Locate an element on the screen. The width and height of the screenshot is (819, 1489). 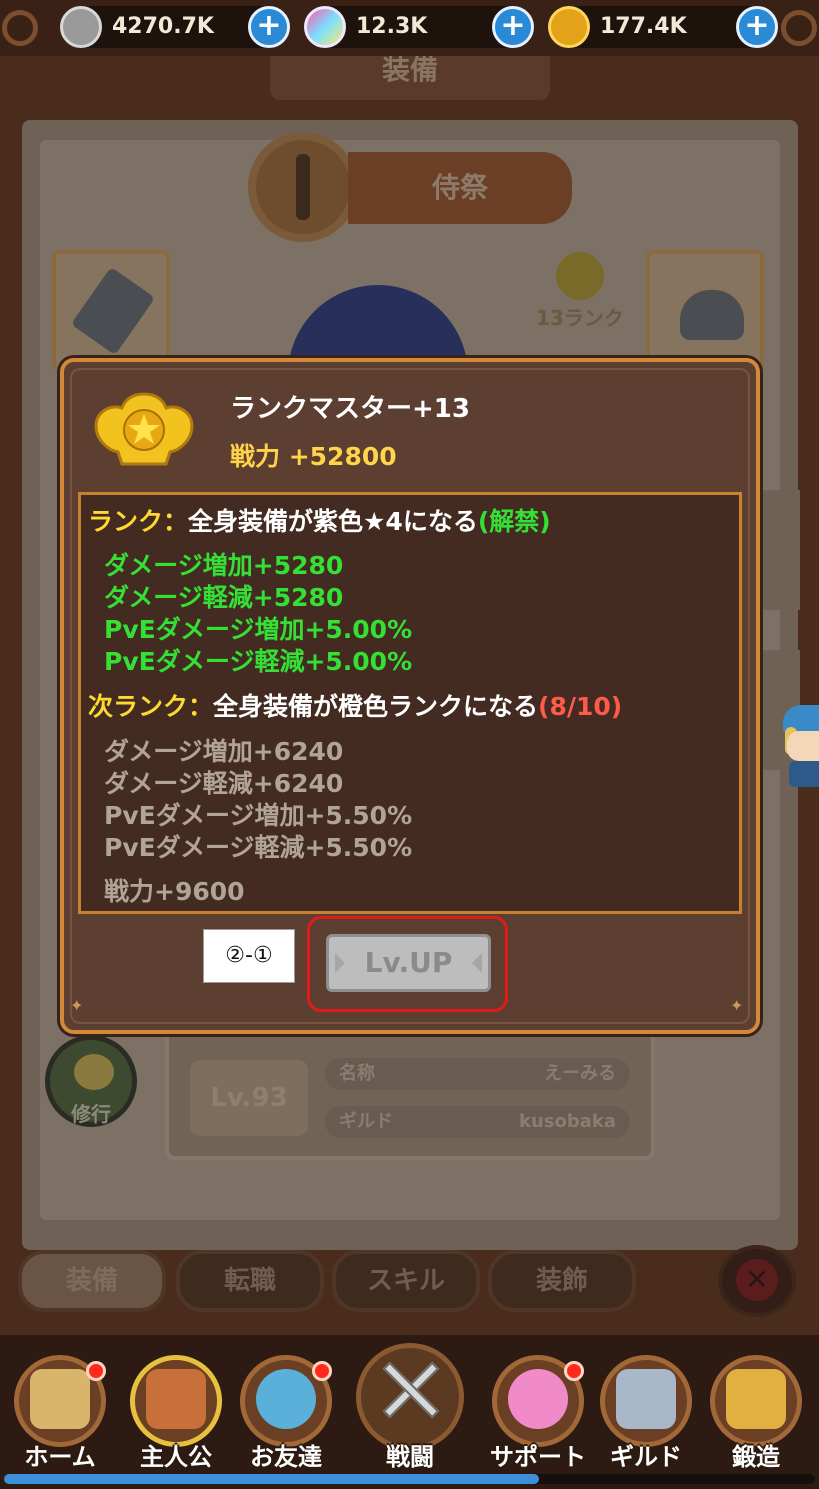
frame-curl-right is located at coordinates (799, 28).